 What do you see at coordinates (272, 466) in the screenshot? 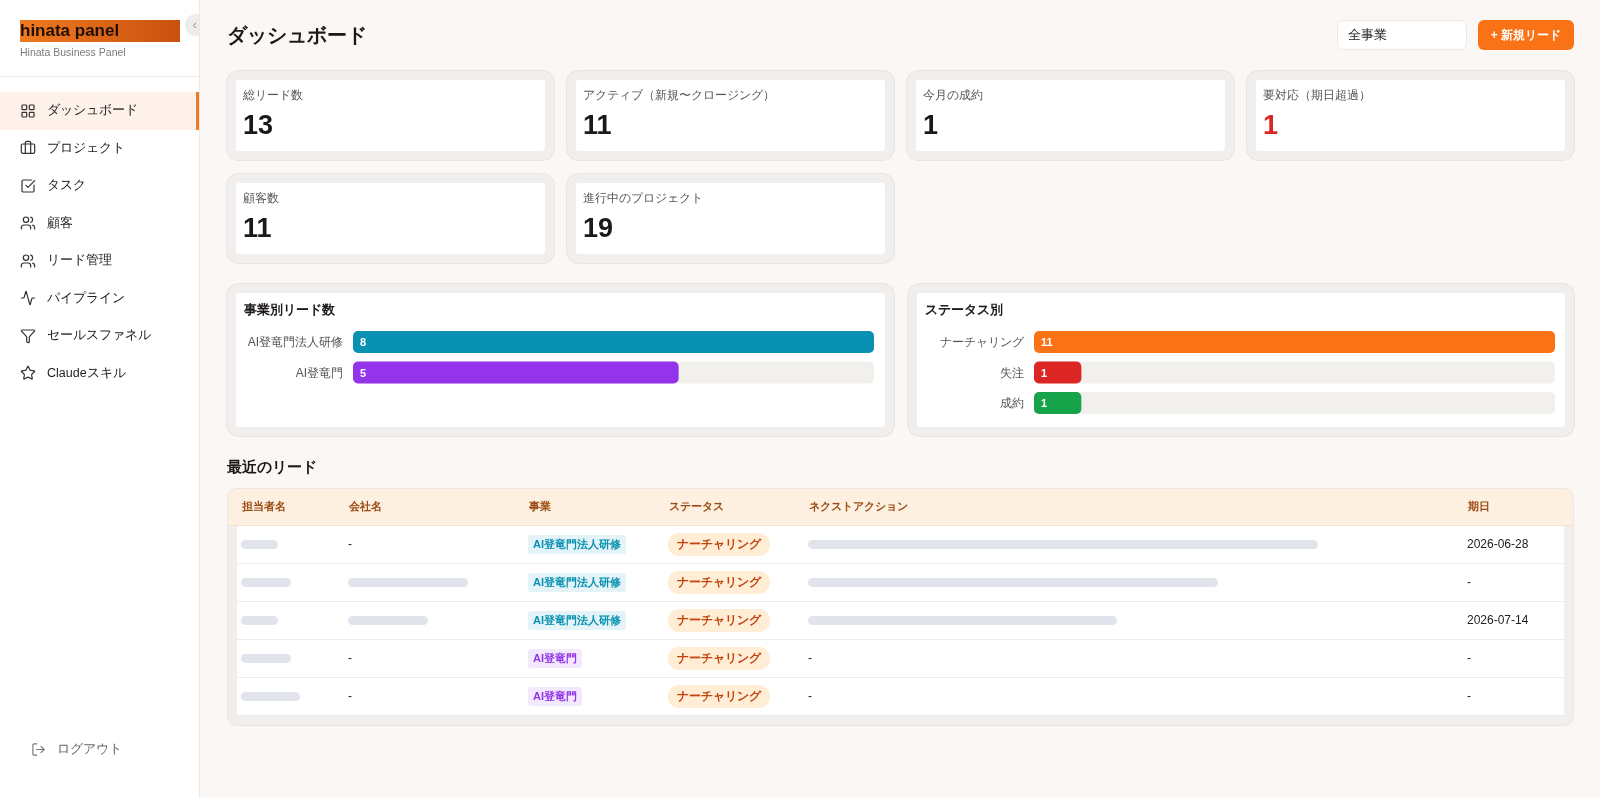
I see `section-title: 最近のリード` at bounding box center [272, 466].